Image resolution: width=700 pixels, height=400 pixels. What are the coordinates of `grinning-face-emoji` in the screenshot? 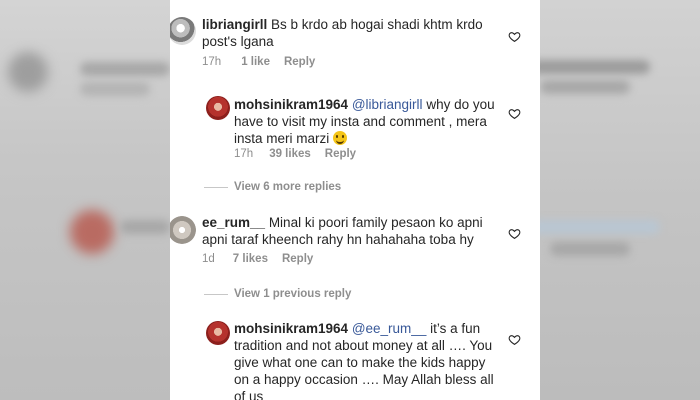 It's located at (340, 138).